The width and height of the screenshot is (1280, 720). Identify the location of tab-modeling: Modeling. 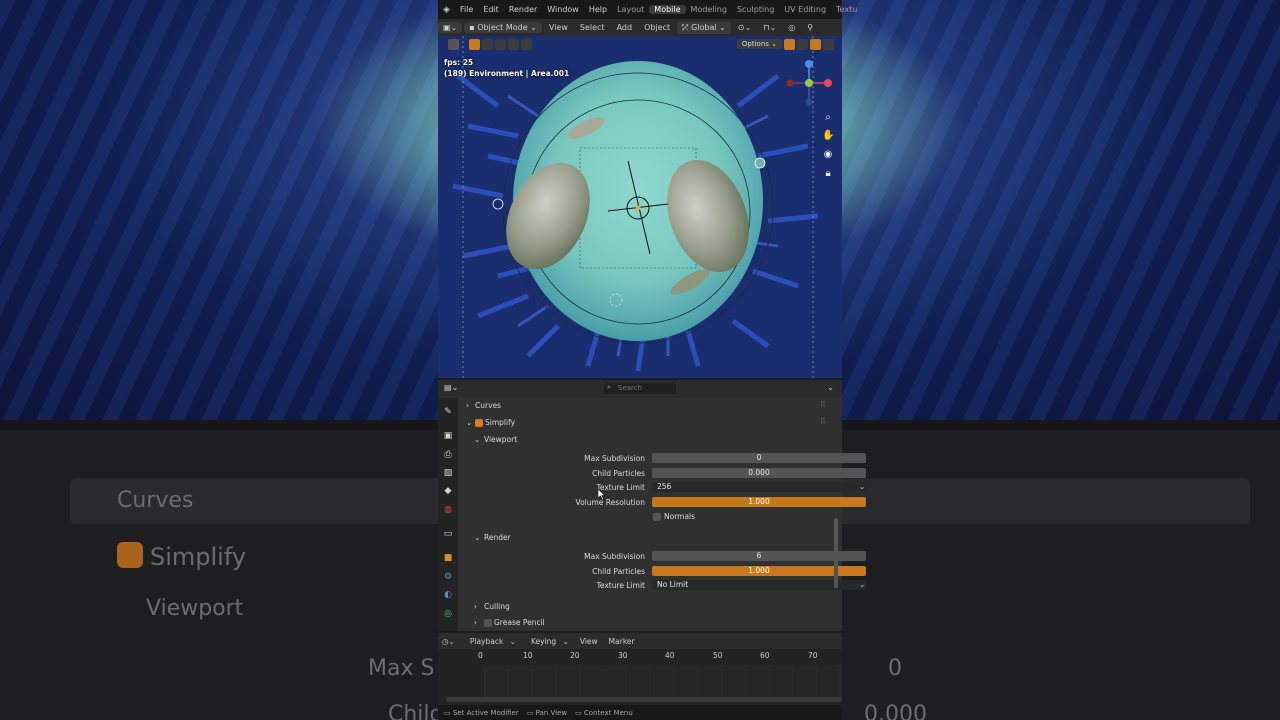
(709, 9).